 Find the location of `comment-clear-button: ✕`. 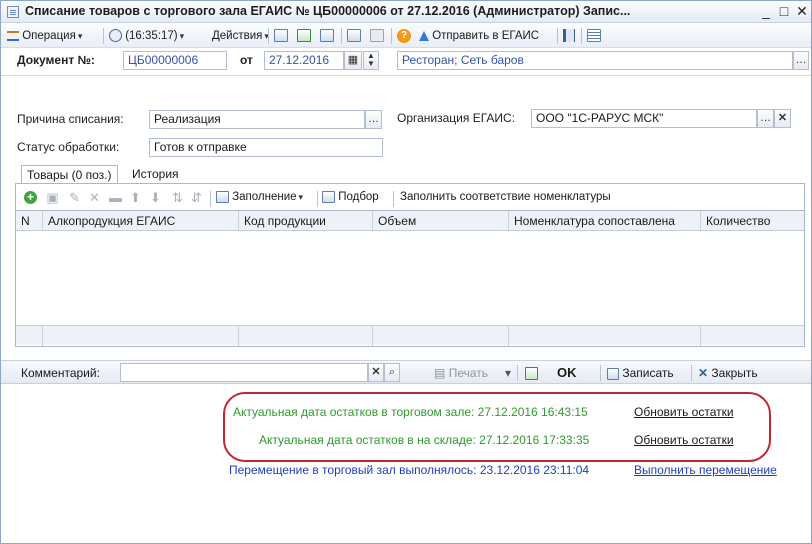

comment-clear-button: ✕ is located at coordinates (376, 372).